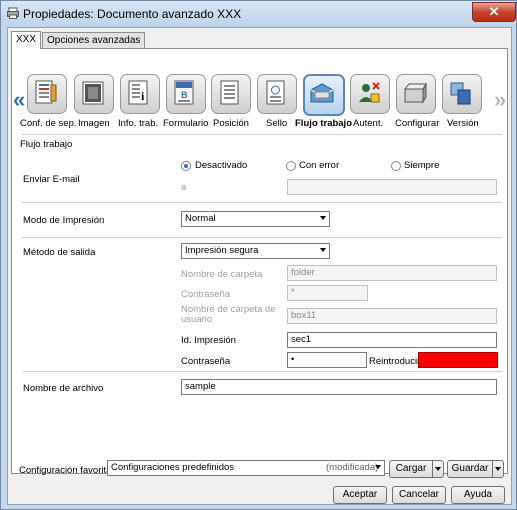 The width and height of the screenshot is (517, 510). I want to click on print-mode-select: Normal, so click(255, 219).